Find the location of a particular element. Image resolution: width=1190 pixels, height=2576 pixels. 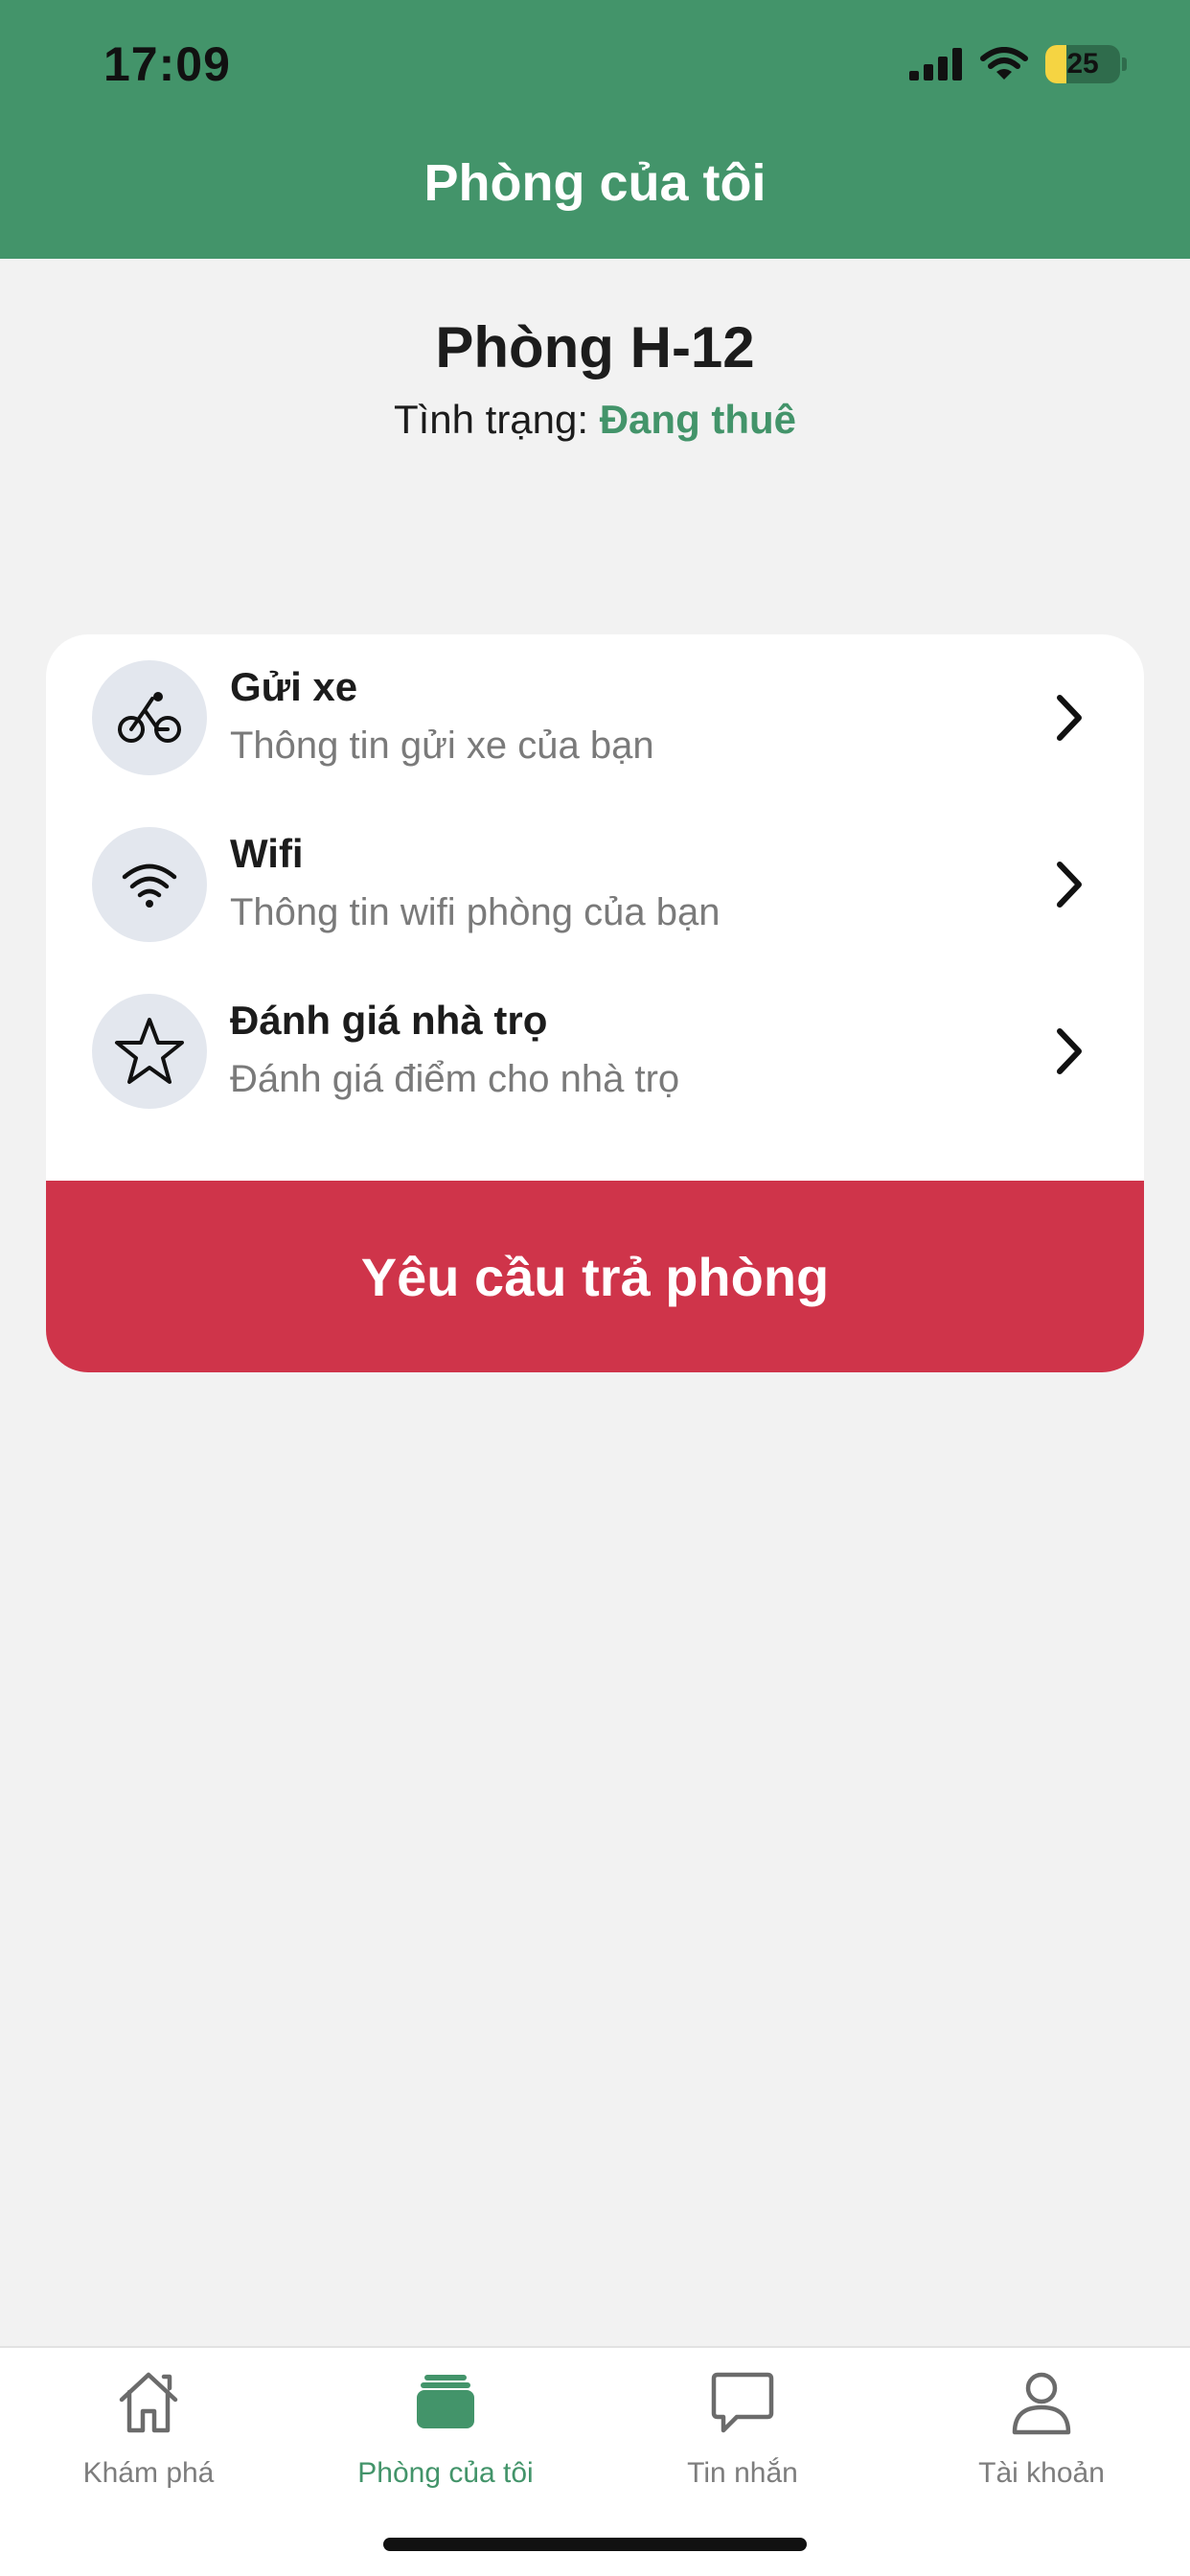

tab-label: Tài khoản is located at coordinates (1041, 2473).